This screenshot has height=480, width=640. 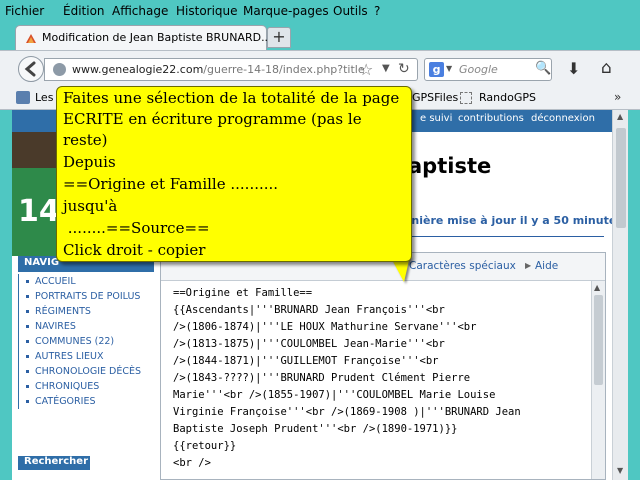 I want to click on menu-help: ?, so click(x=377, y=11).